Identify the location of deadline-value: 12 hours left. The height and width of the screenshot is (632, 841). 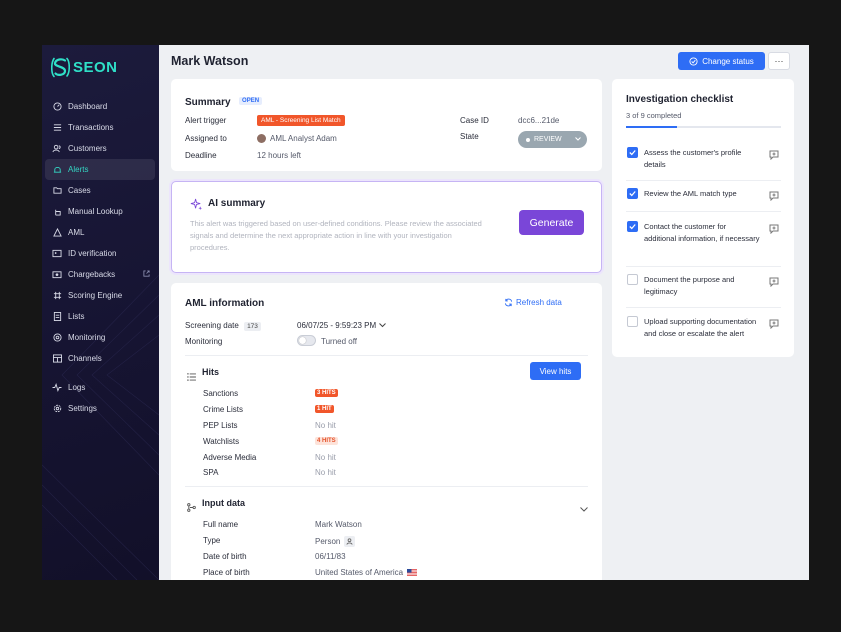
(279, 155).